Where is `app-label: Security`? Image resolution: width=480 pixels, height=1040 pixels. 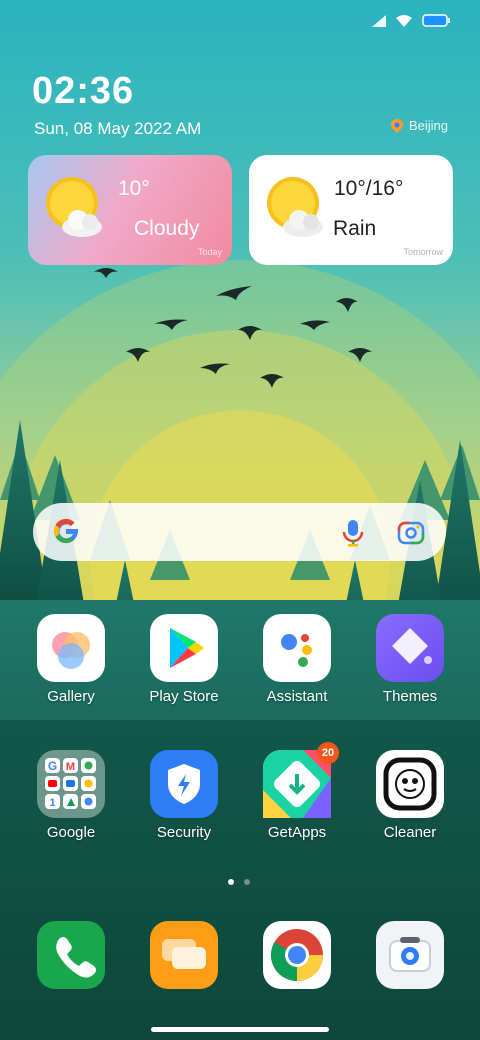 app-label: Security is located at coordinates (184, 832).